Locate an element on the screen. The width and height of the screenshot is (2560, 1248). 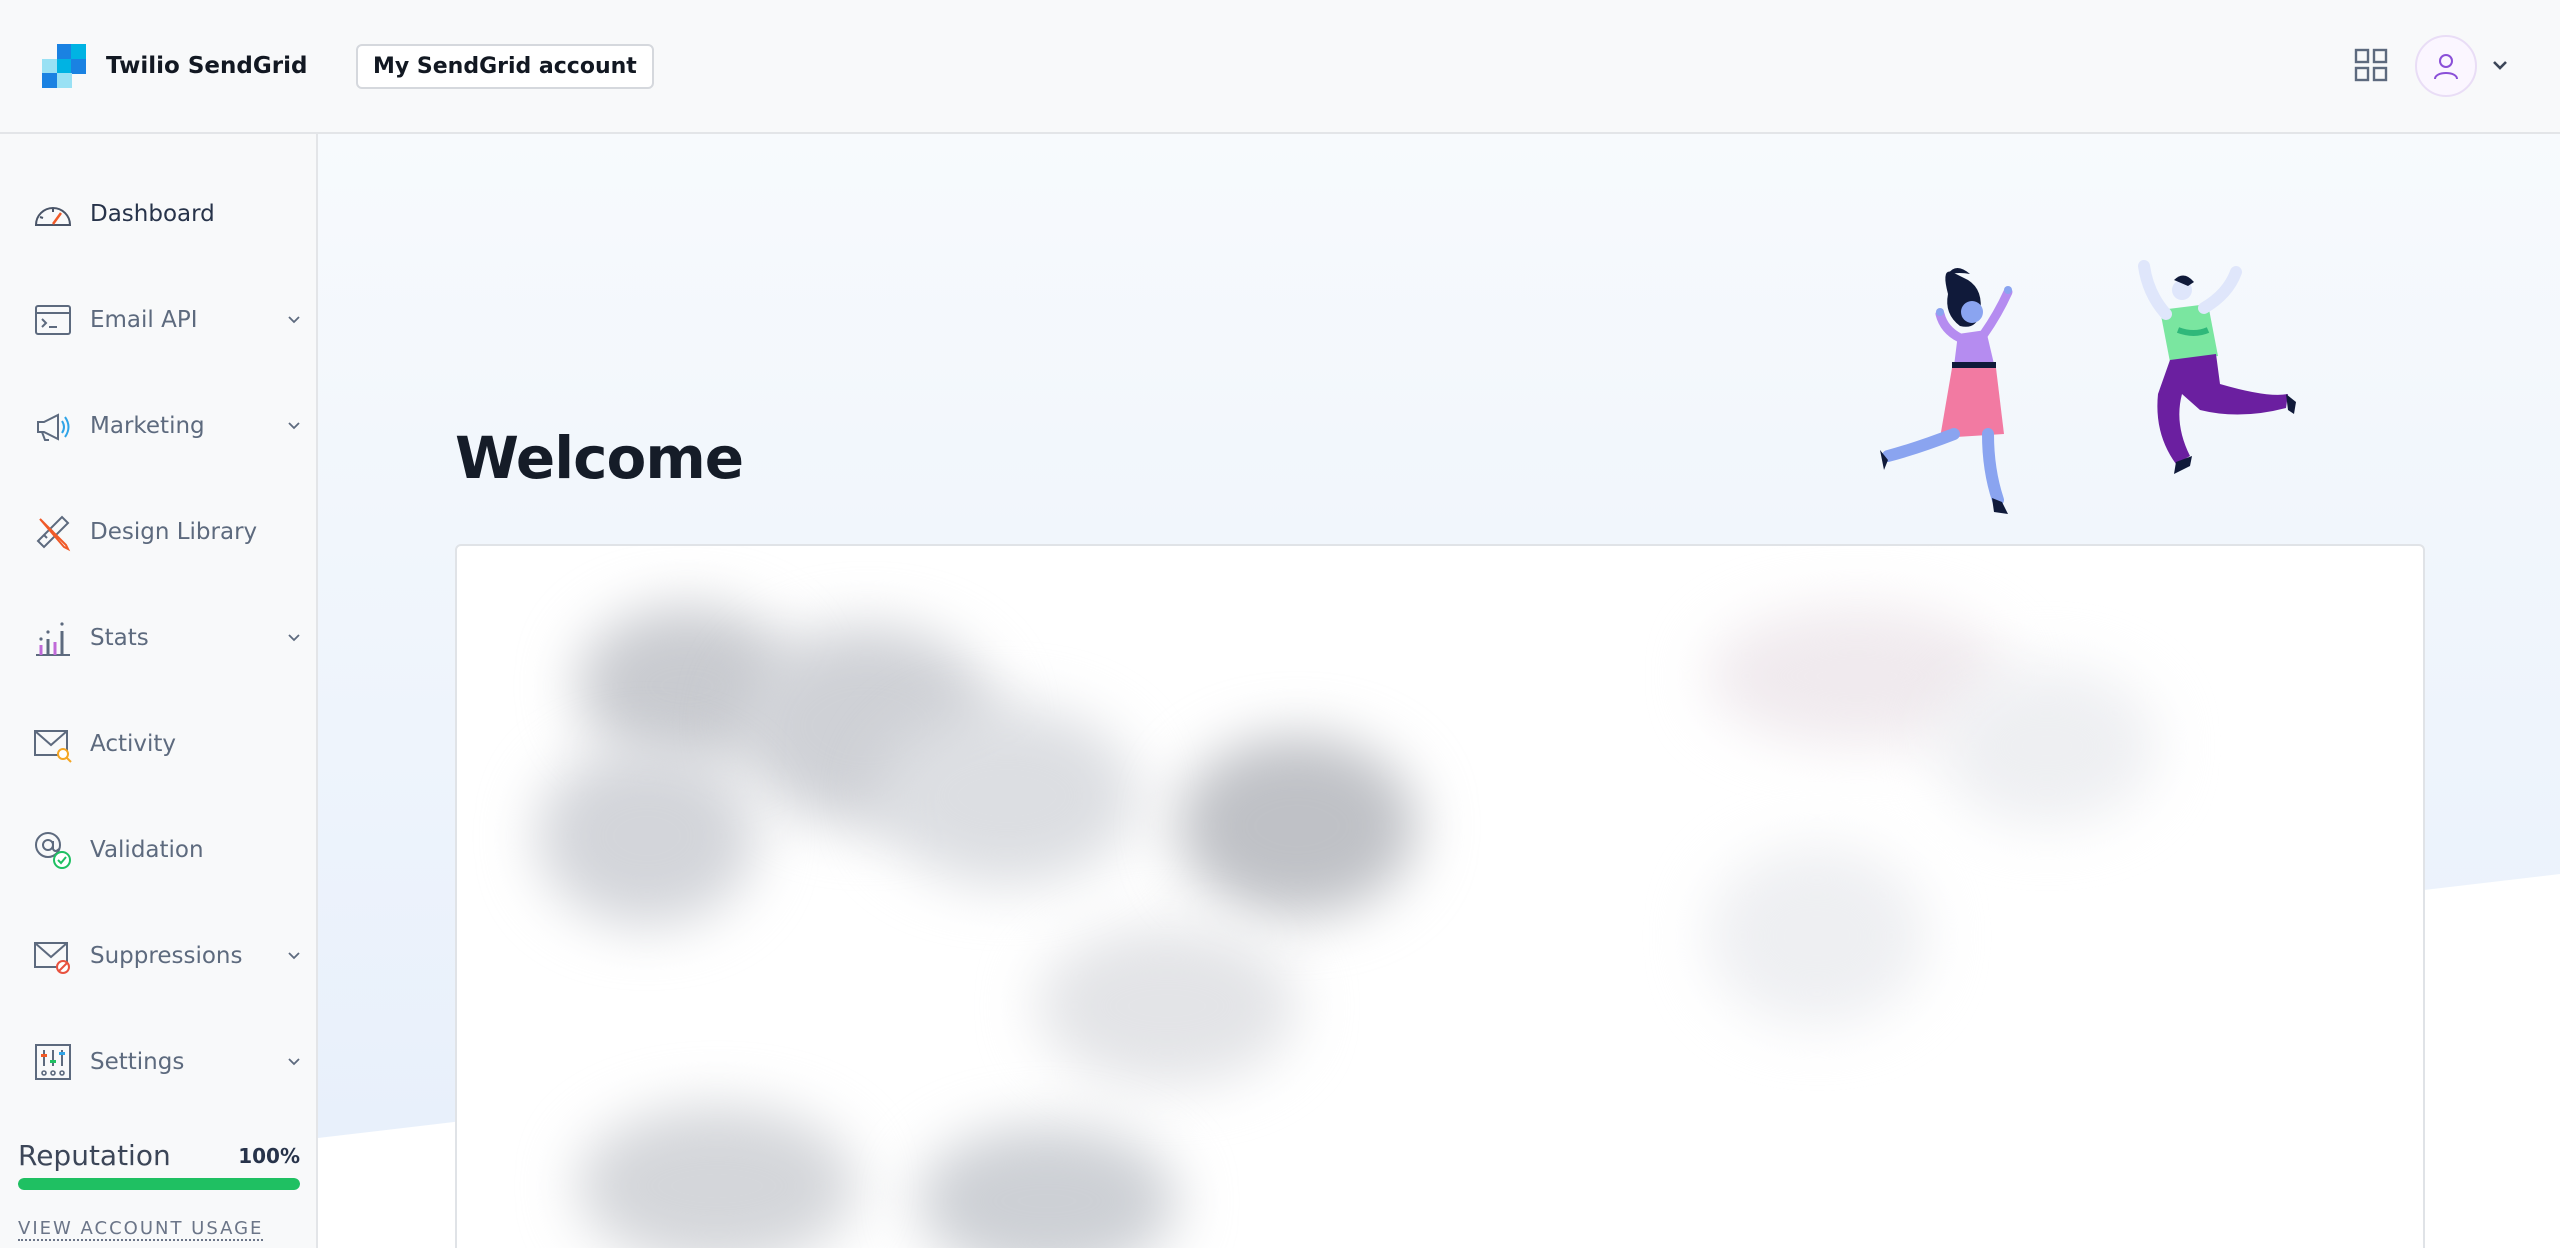
user-avatar is located at coordinates (2446, 66).